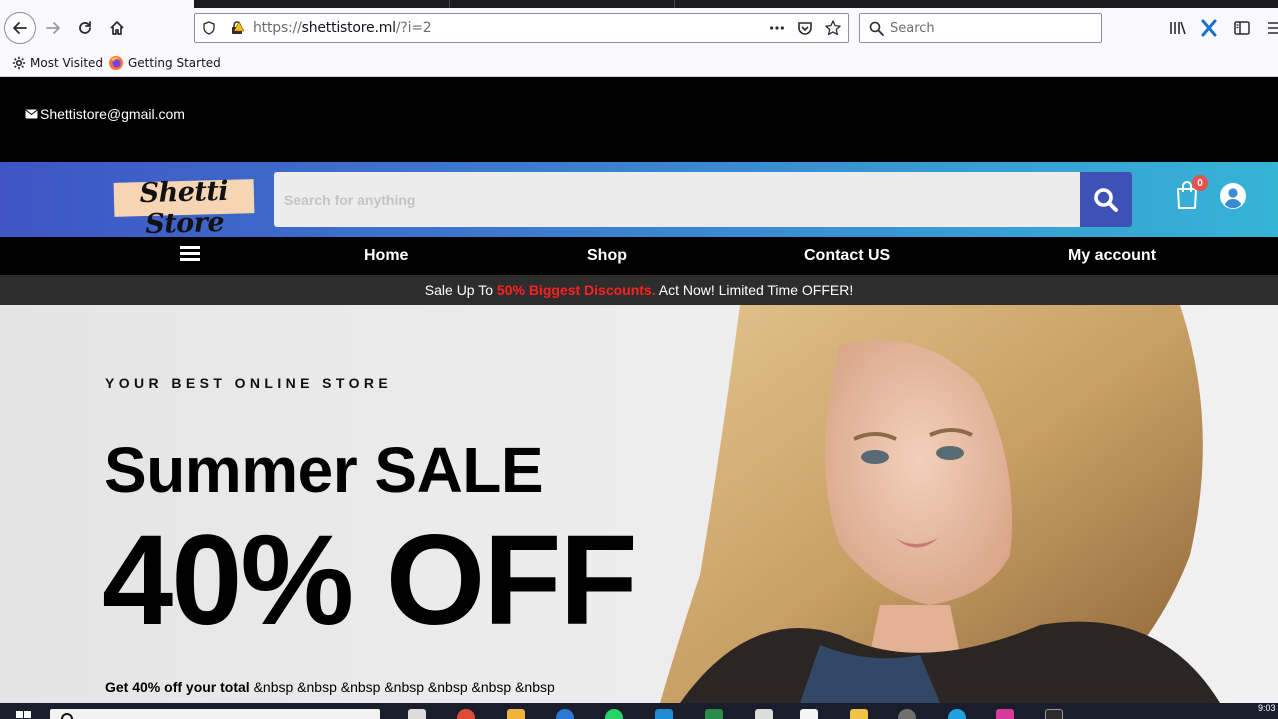  What do you see at coordinates (1178, 28) in the screenshot?
I see `library-icon` at bounding box center [1178, 28].